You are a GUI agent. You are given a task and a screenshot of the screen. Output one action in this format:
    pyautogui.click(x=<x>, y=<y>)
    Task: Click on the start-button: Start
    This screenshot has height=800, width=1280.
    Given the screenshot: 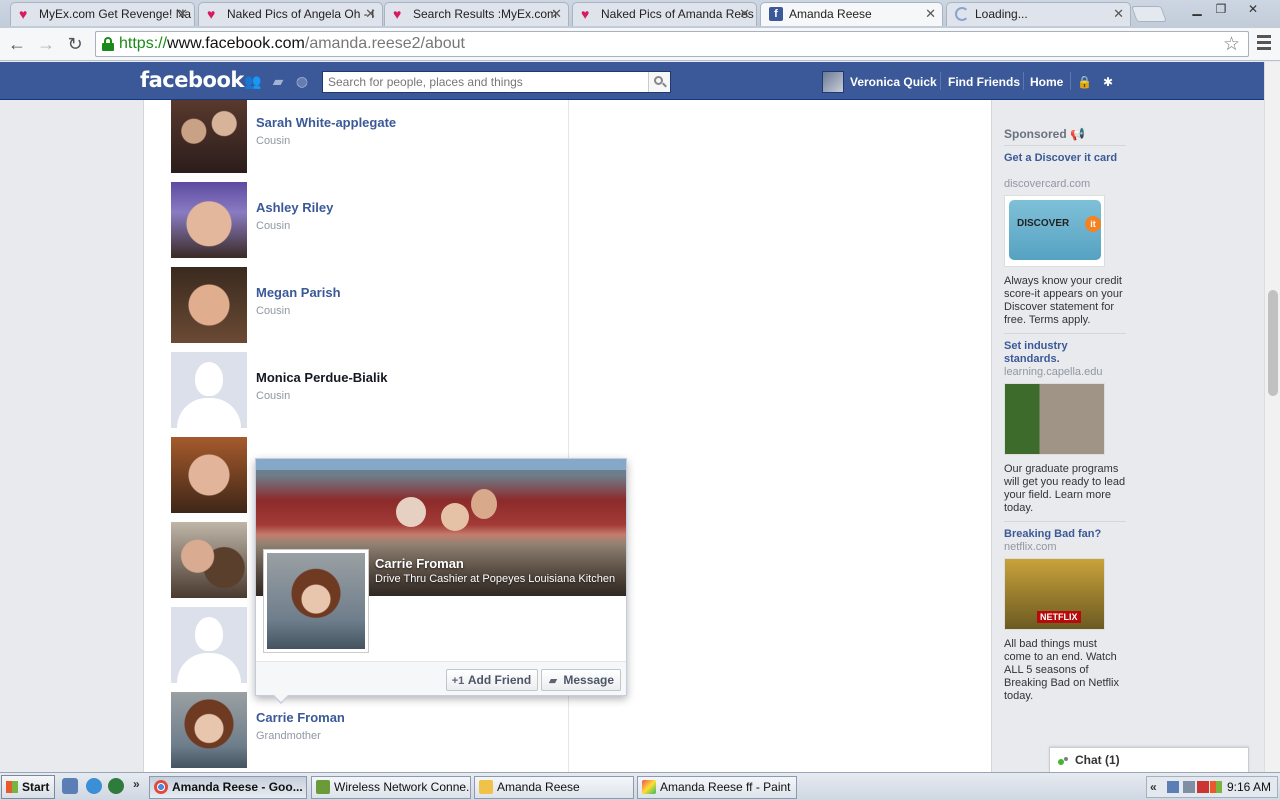 What is the action you would take?
    pyautogui.click(x=28, y=787)
    